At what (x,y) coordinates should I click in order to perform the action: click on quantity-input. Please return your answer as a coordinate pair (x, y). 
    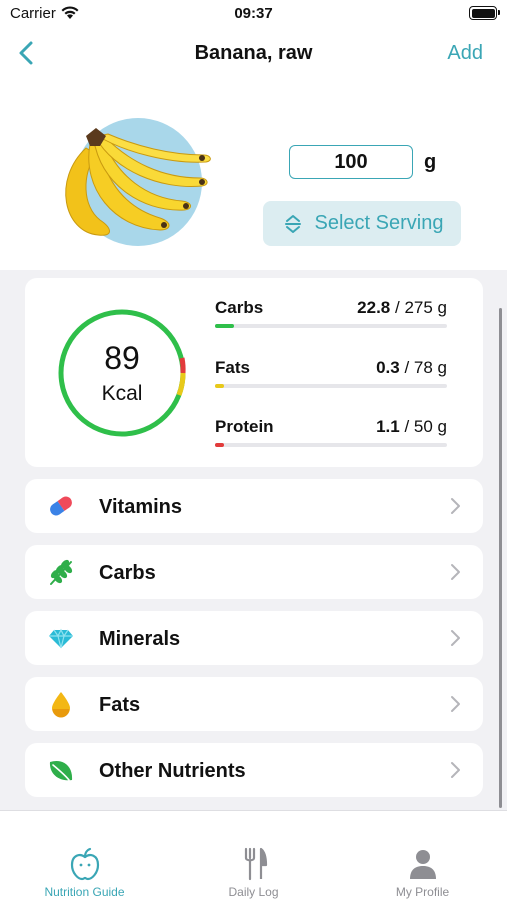
    Looking at the image, I should click on (351, 162).